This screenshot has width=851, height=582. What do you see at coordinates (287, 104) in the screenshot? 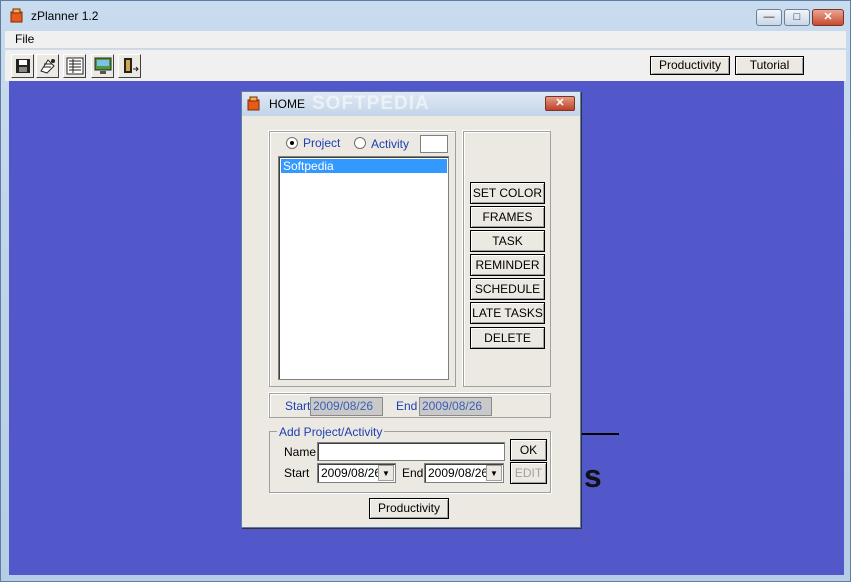
I see `dialog-title: HOME` at bounding box center [287, 104].